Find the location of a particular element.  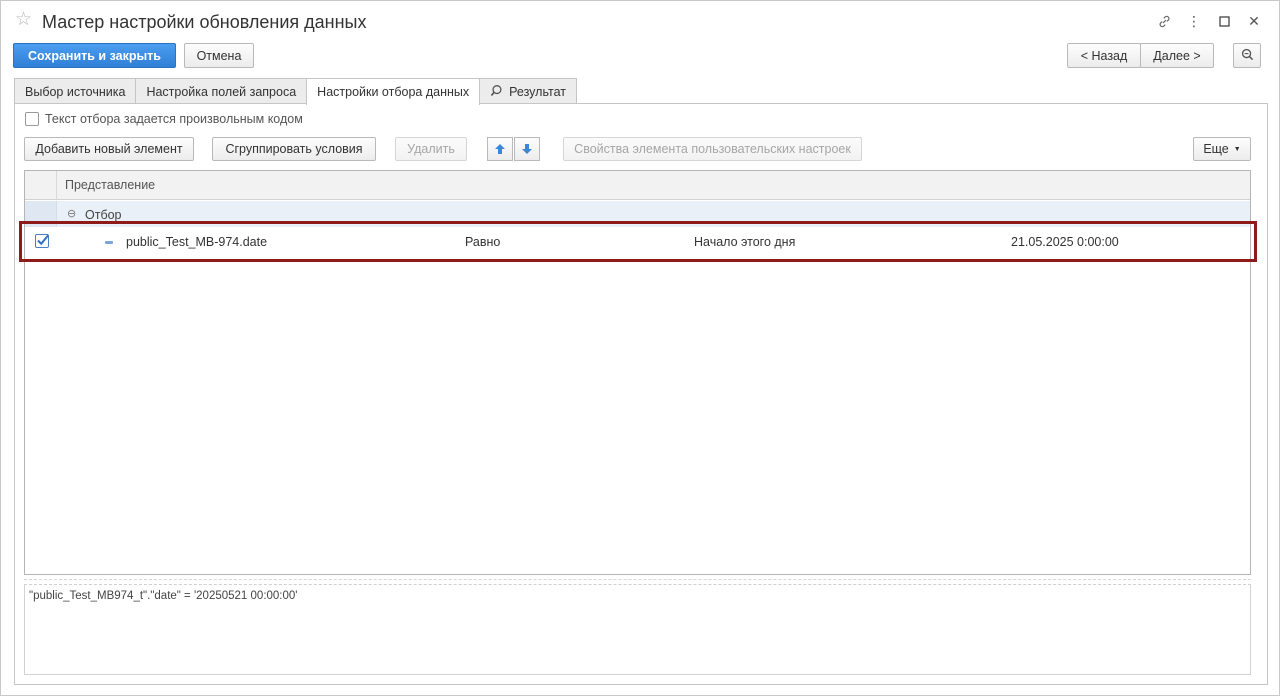

save-and-close-button: Сохранить и закрыть is located at coordinates (94, 55).